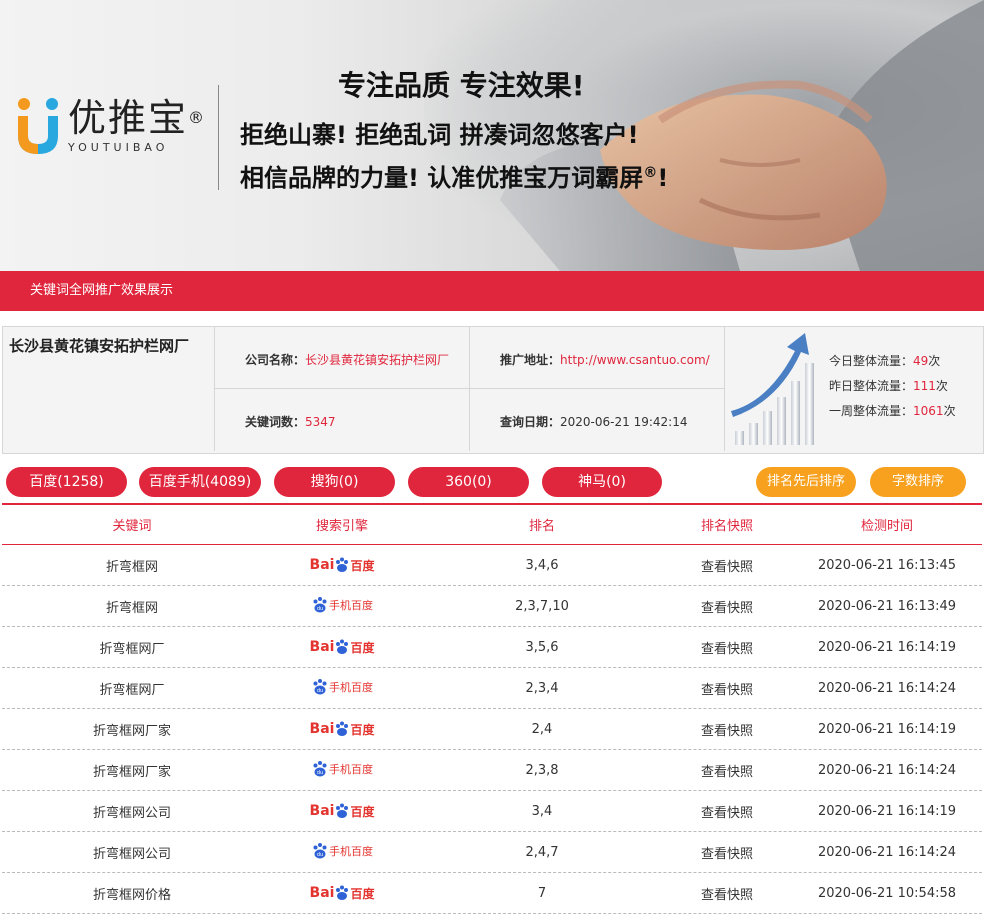 The image size is (984, 914). I want to click on section-title: 关键词全网推广效果展示, so click(102, 290).